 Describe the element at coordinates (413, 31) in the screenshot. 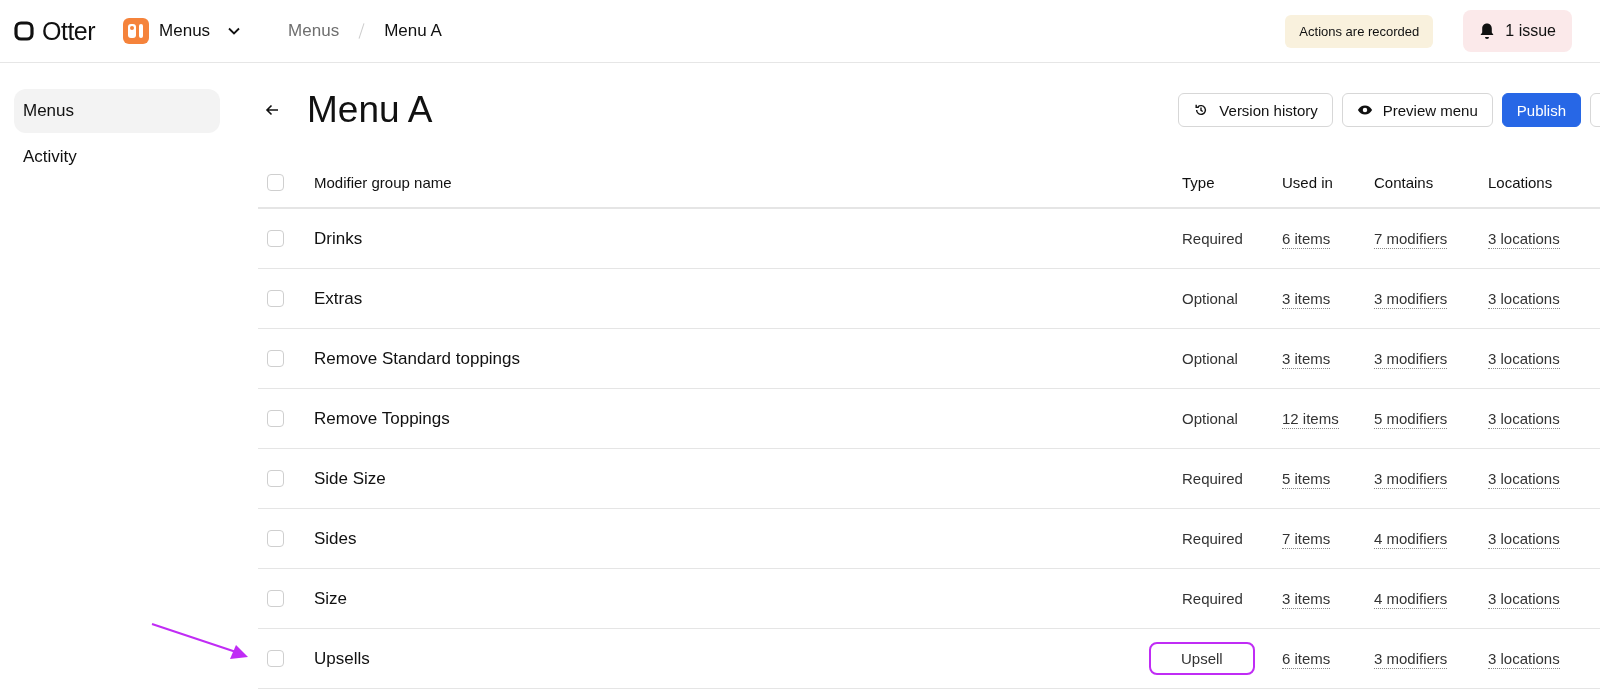

I see `breadcrumb-current: Menu A` at that location.